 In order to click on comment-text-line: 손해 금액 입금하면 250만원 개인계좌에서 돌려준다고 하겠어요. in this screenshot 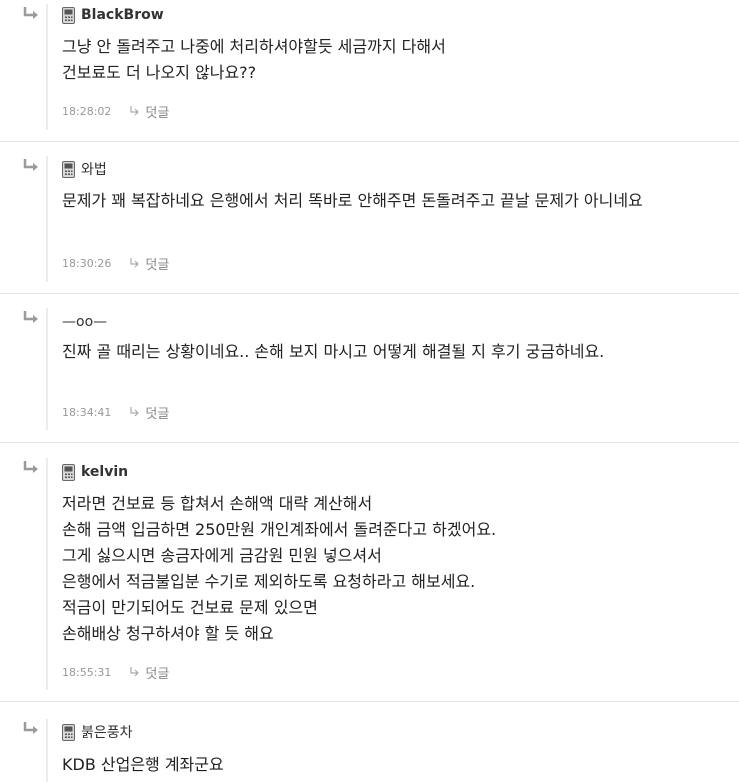, I will do `click(279, 529)`.